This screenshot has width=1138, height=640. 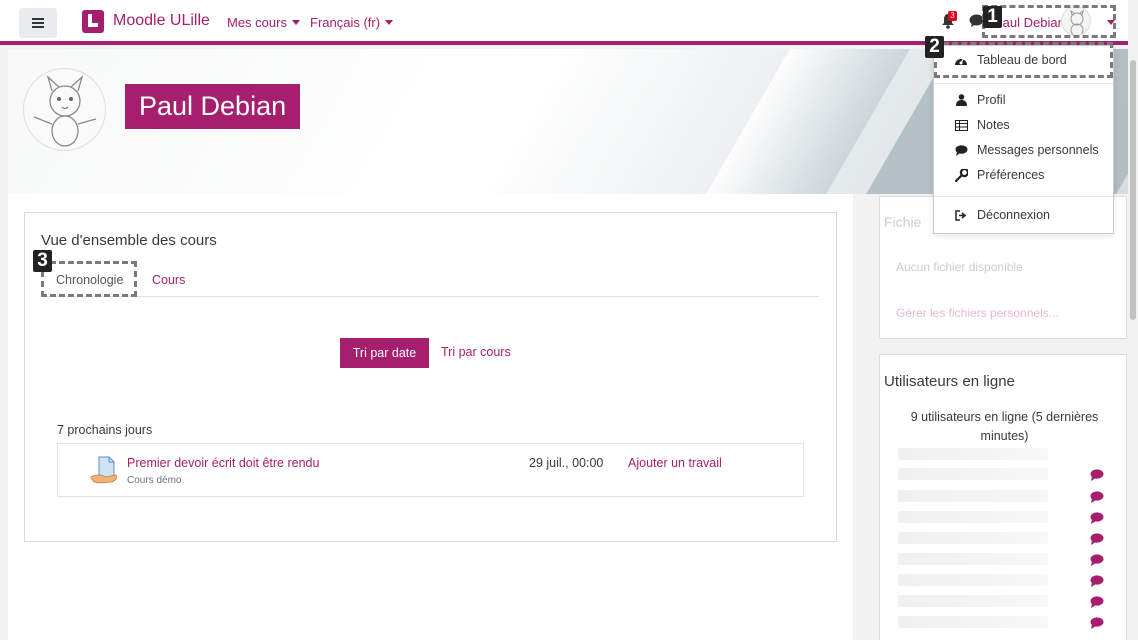 I want to click on annotation-number-1: 1, so click(x=992, y=17).